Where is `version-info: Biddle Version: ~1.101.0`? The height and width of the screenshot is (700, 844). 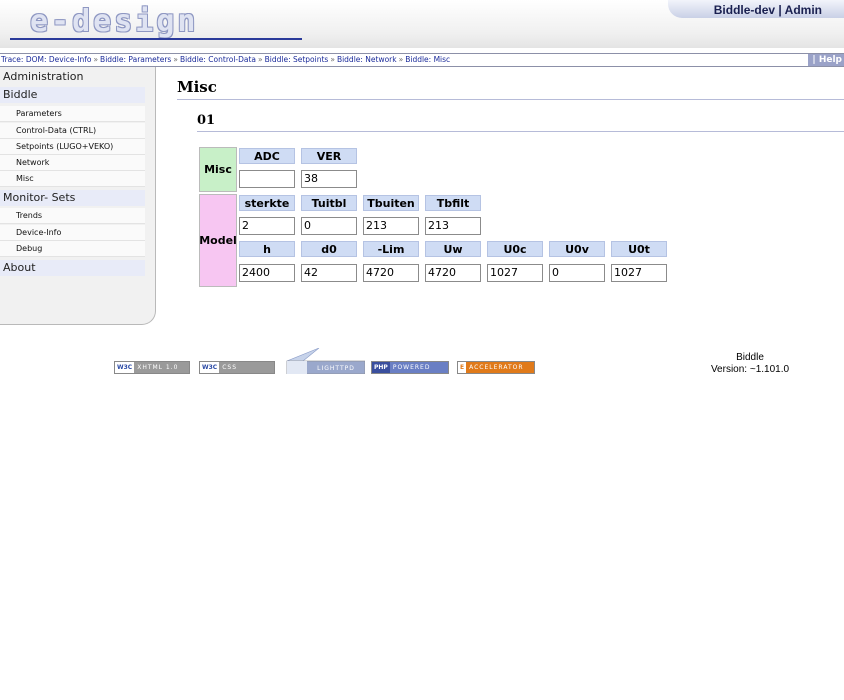
version-info: Biddle Version: ~1.101.0 is located at coordinates (750, 364).